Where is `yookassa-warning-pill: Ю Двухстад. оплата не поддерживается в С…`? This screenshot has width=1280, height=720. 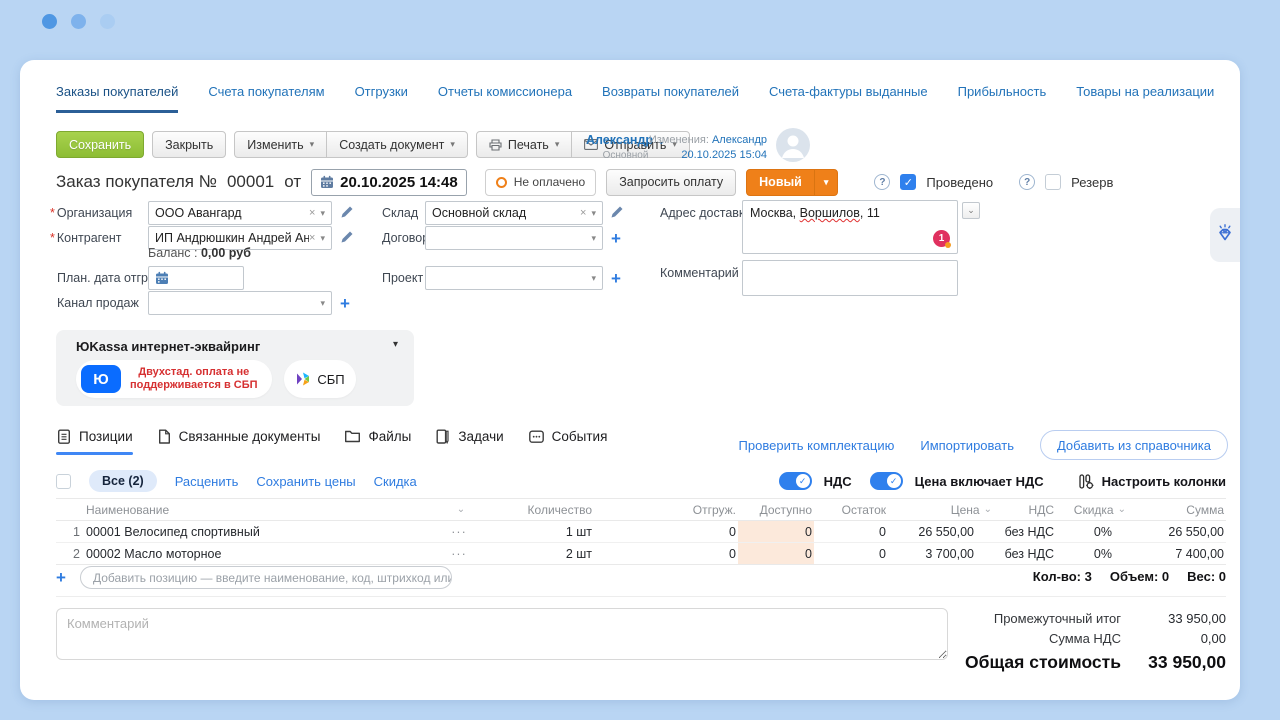
yookassa-warning-pill: Ю Двухстад. оплата не поддерживается в С… is located at coordinates (174, 379).